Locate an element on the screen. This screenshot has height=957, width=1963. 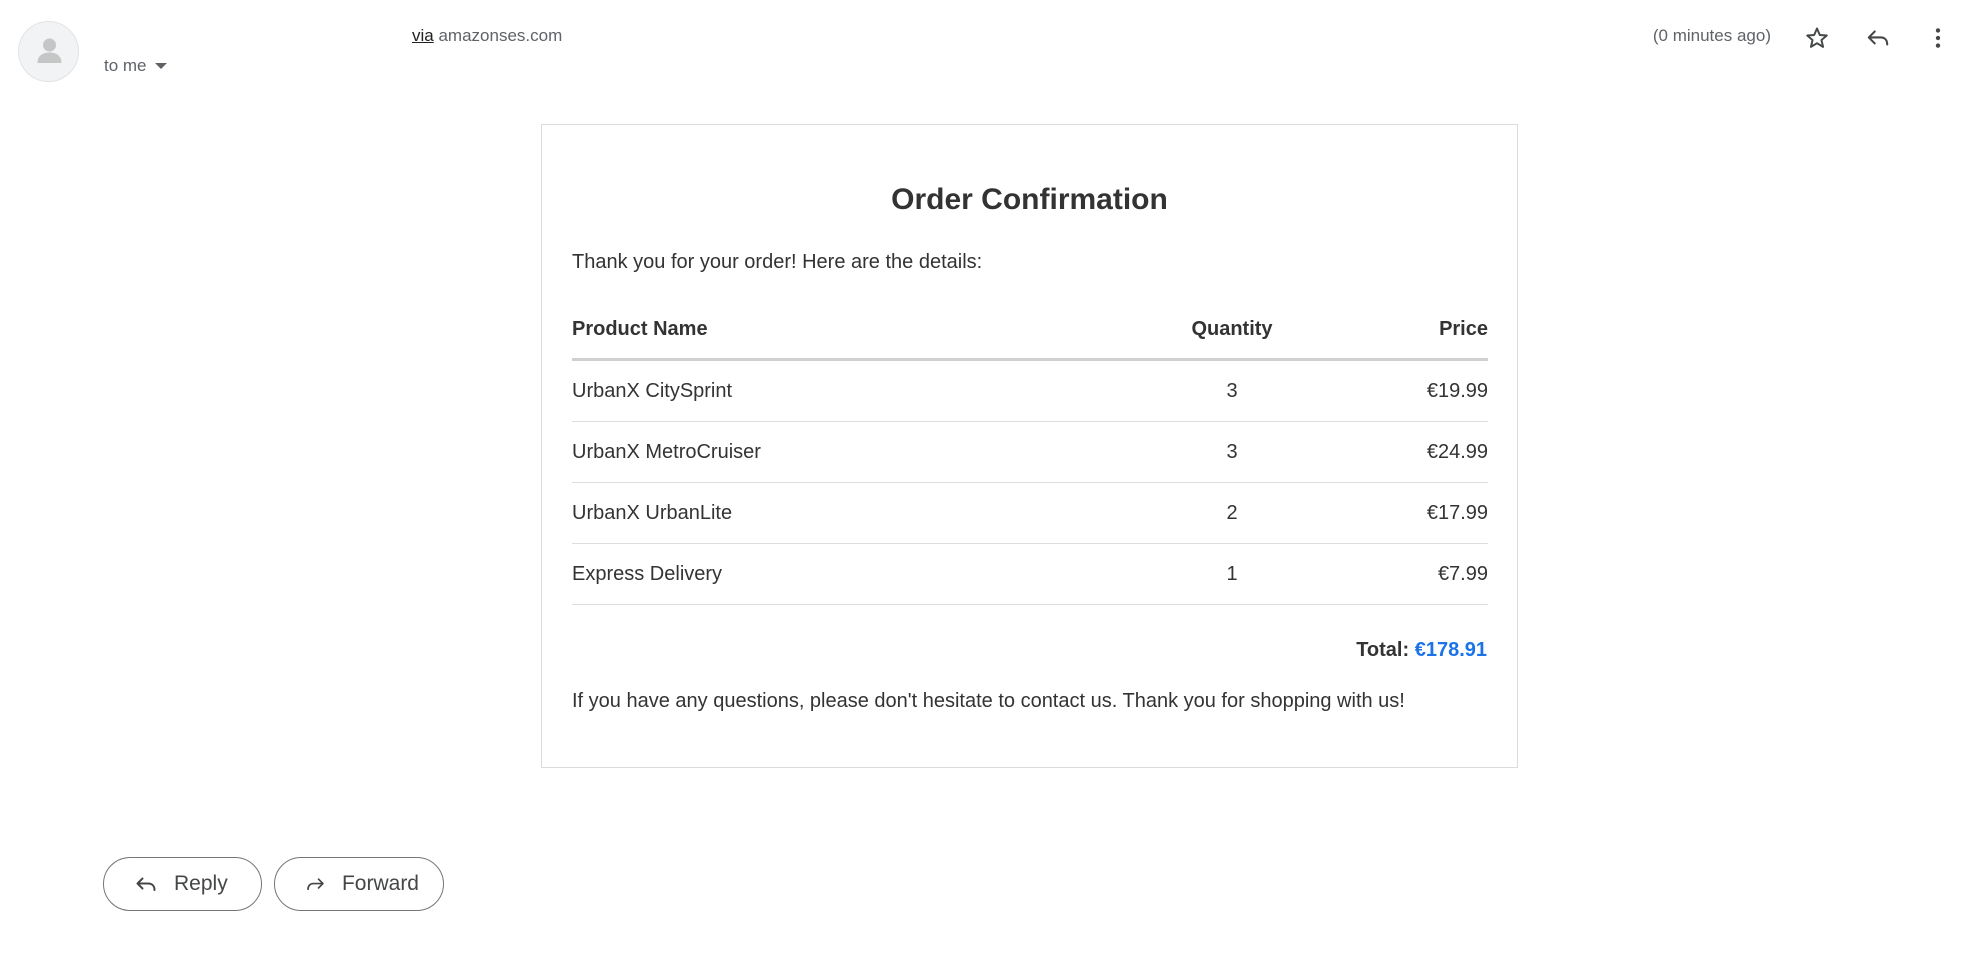
reply-button: Reply is located at coordinates (182, 884).